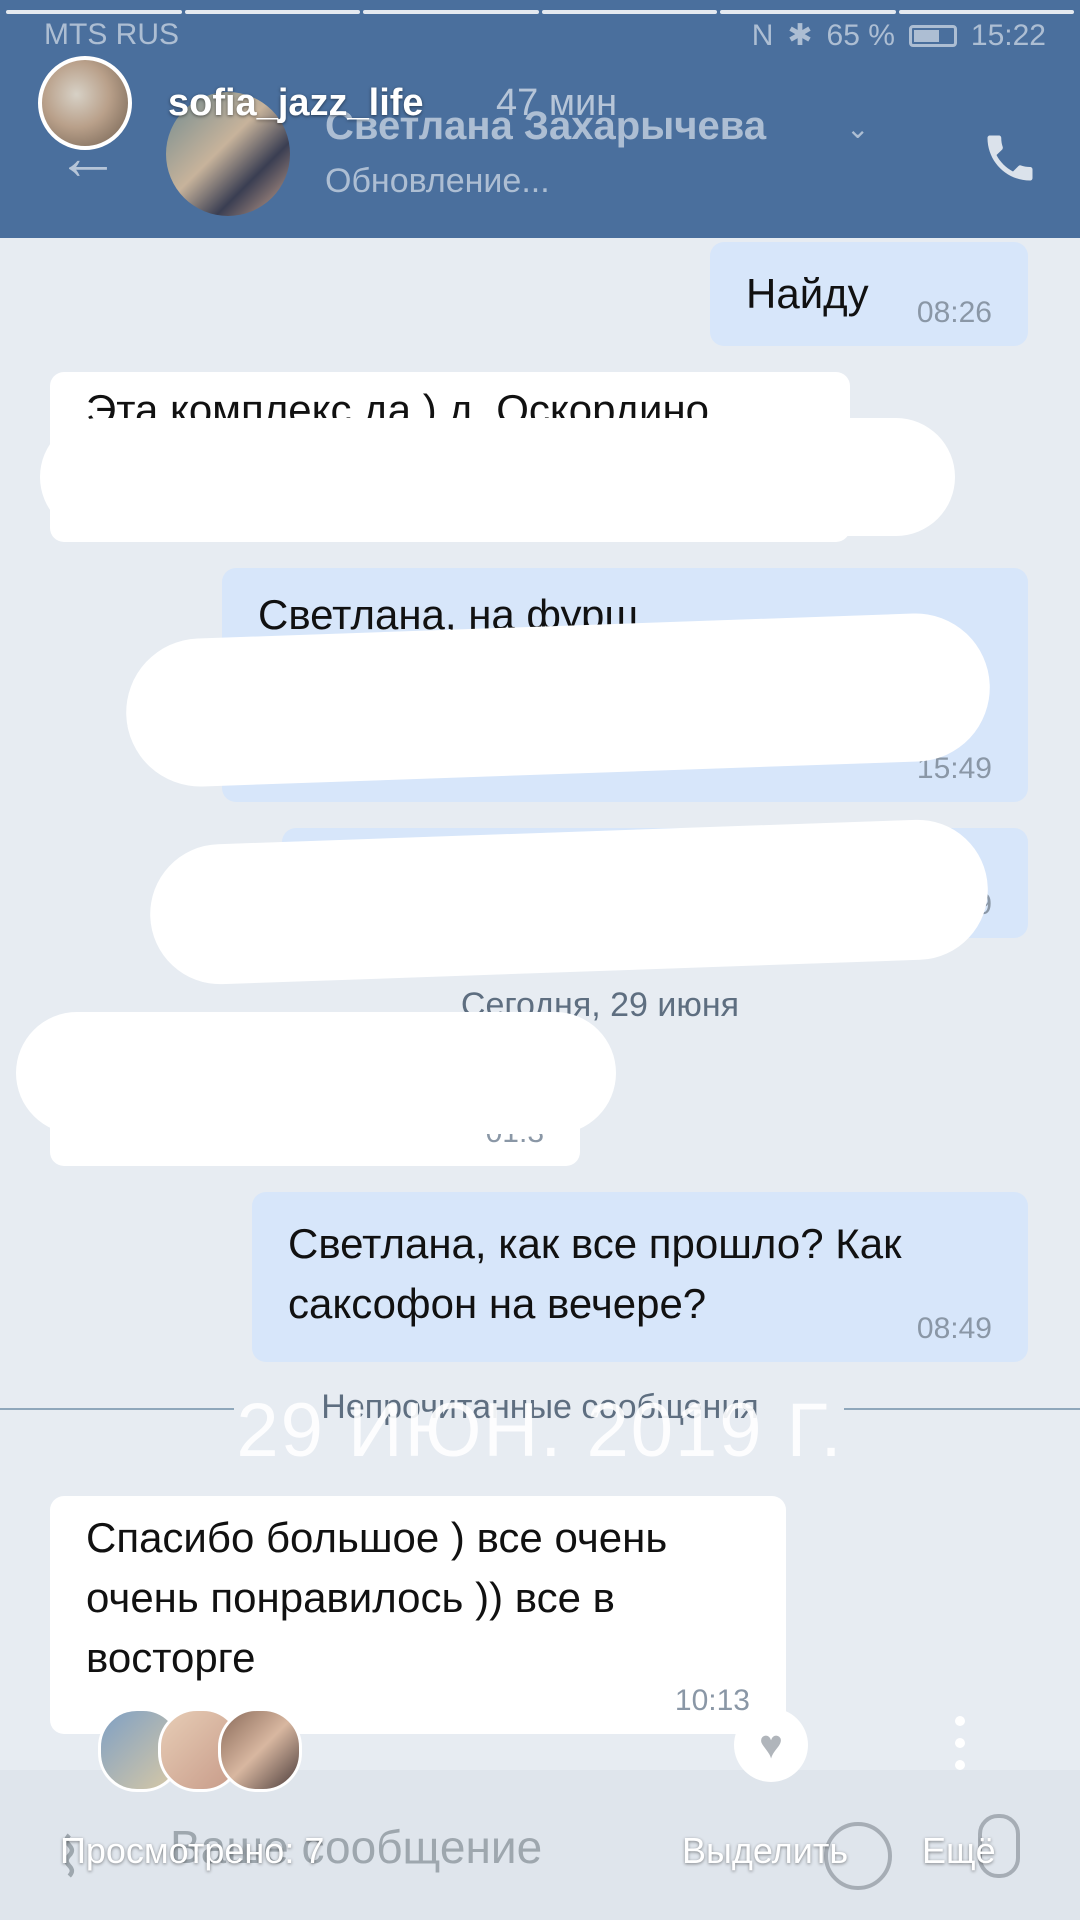 The width and height of the screenshot is (1080, 1920). I want to click on story-progress-bar, so click(540, 13).